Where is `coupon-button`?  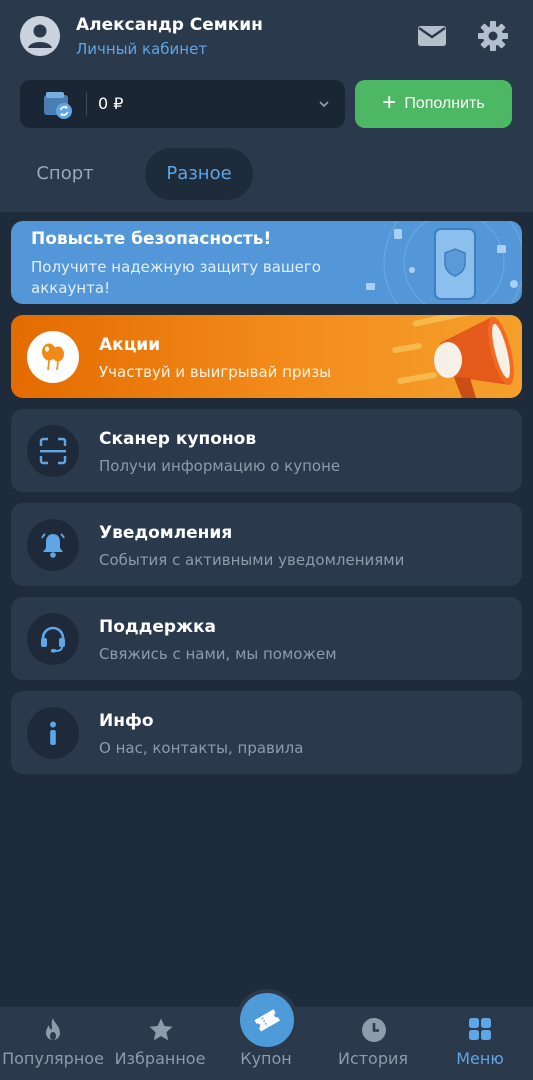
coupon-button is located at coordinates (267, 1020).